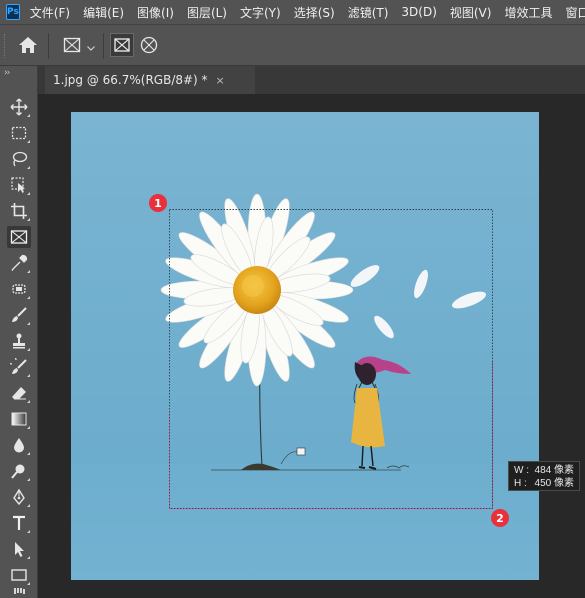 This screenshot has width=585, height=598. I want to click on gradient-tool, so click(19, 419).